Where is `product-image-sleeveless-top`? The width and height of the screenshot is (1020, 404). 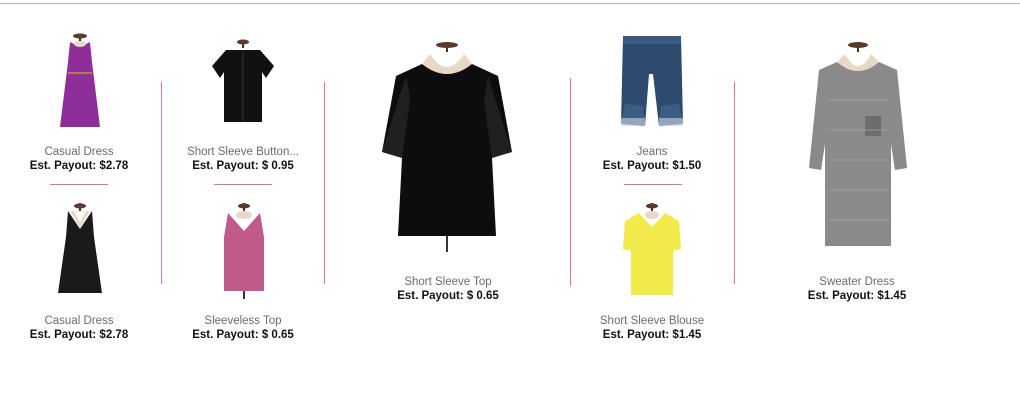
product-image-sleeveless-top is located at coordinates (244, 252).